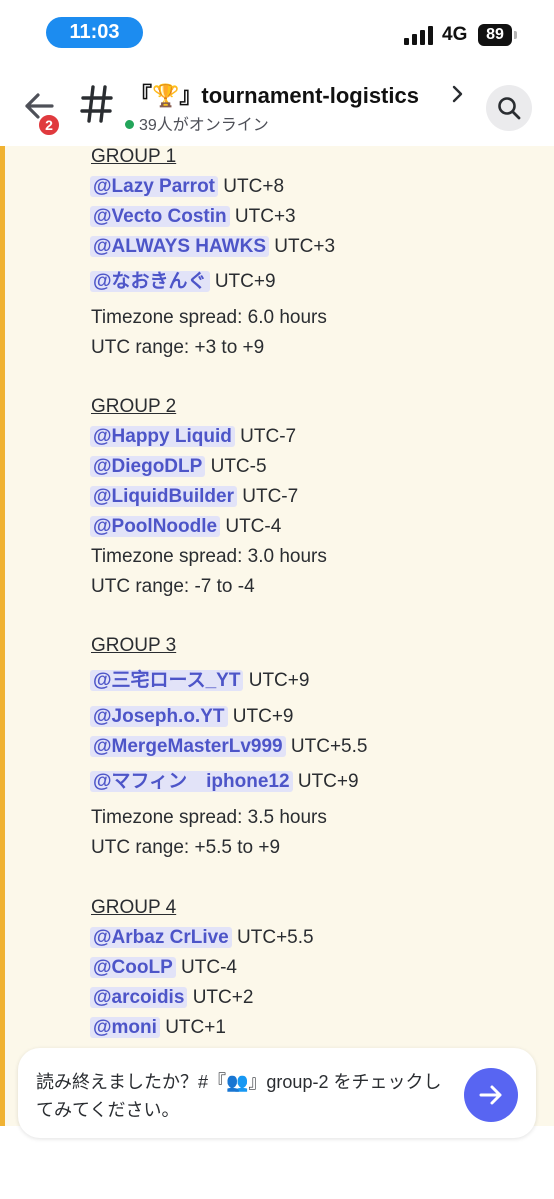 This screenshot has width=554, height=1199. I want to click on user-mention: @PoolNoodle, so click(155, 526).